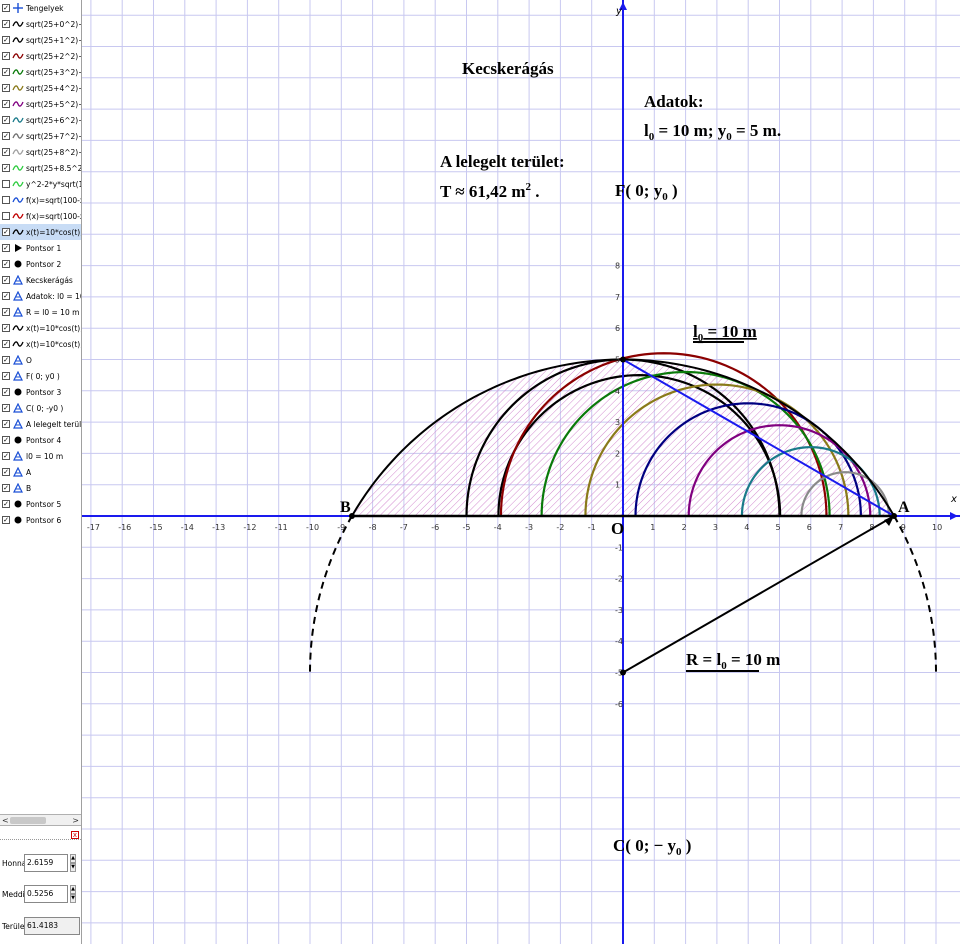 The image size is (960, 944). I want to click on object-list-item: ✓ sqrt(25+6^2)+sqrt(x-6)^2, so click(40, 120).